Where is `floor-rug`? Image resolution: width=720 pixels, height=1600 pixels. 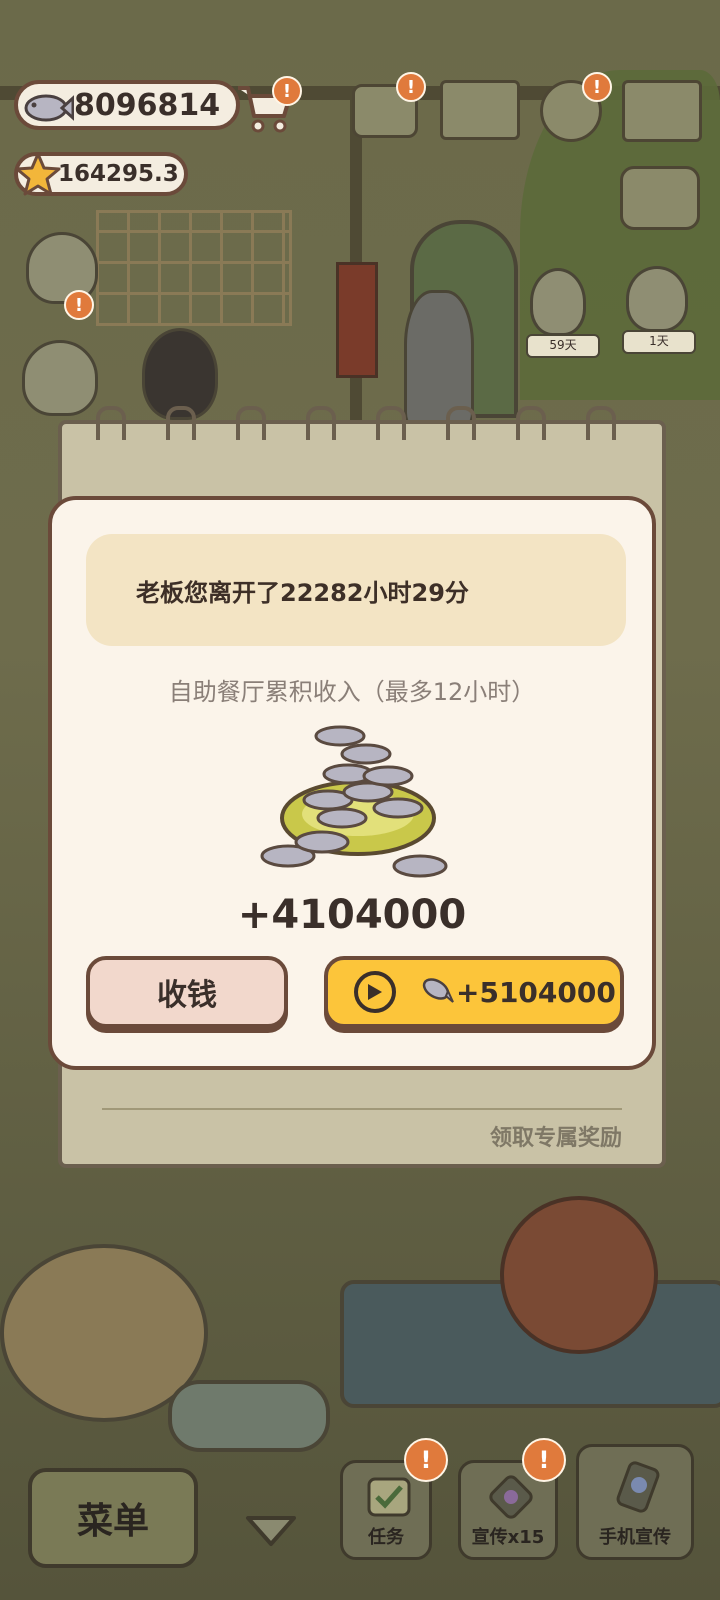 floor-rug is located at coordinates (249, 1416).